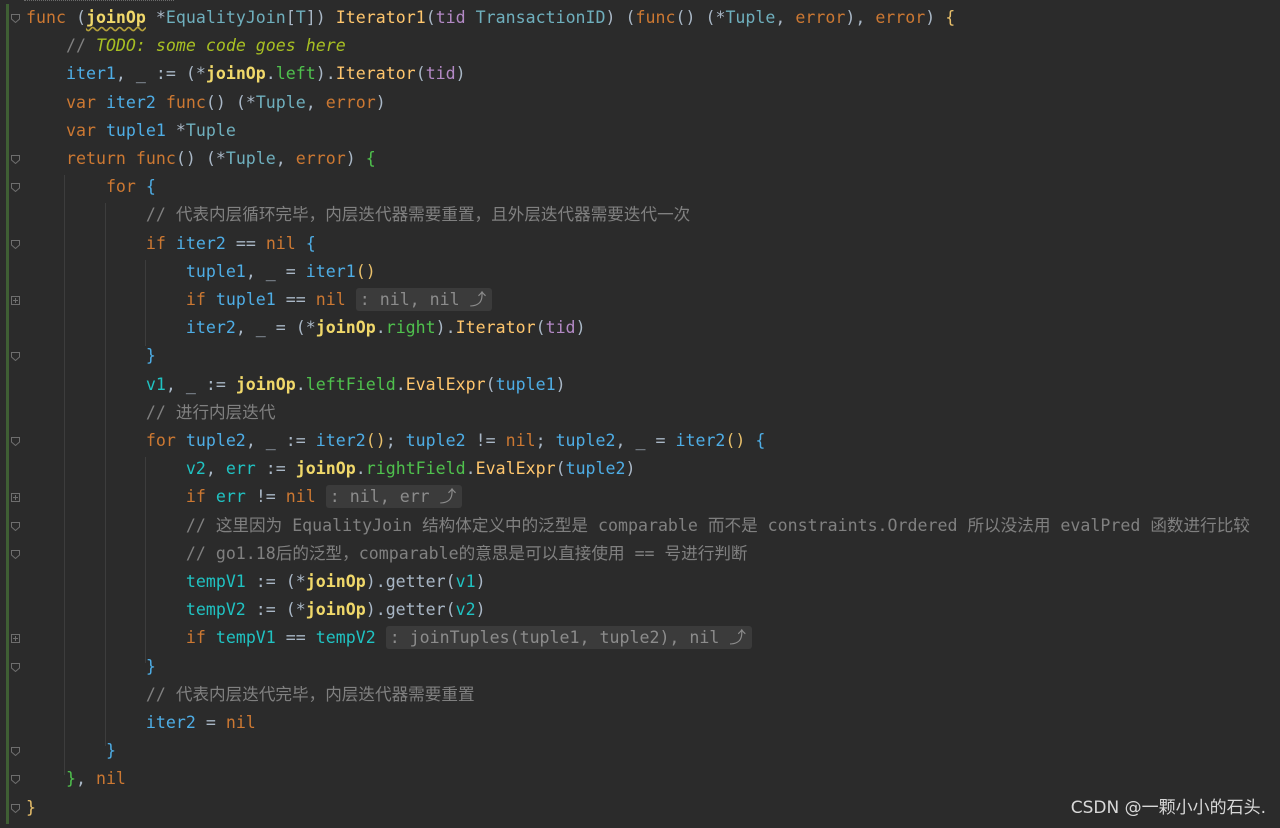  I want to click on code-token: tid, so click(455, 17).